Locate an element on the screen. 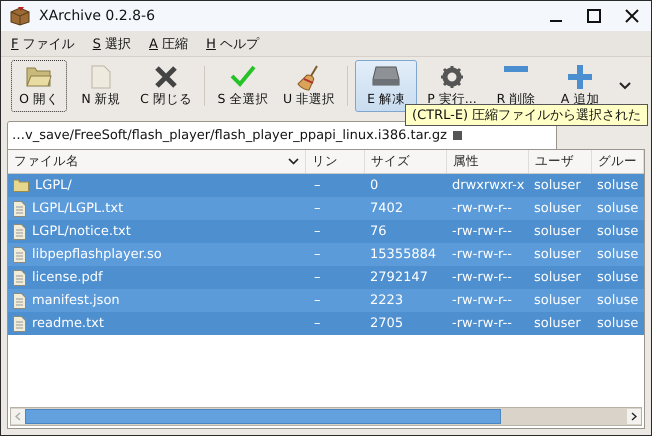 This screenshot has height=436, width=652. column-header: グルー is located at coordinates (617, 161).